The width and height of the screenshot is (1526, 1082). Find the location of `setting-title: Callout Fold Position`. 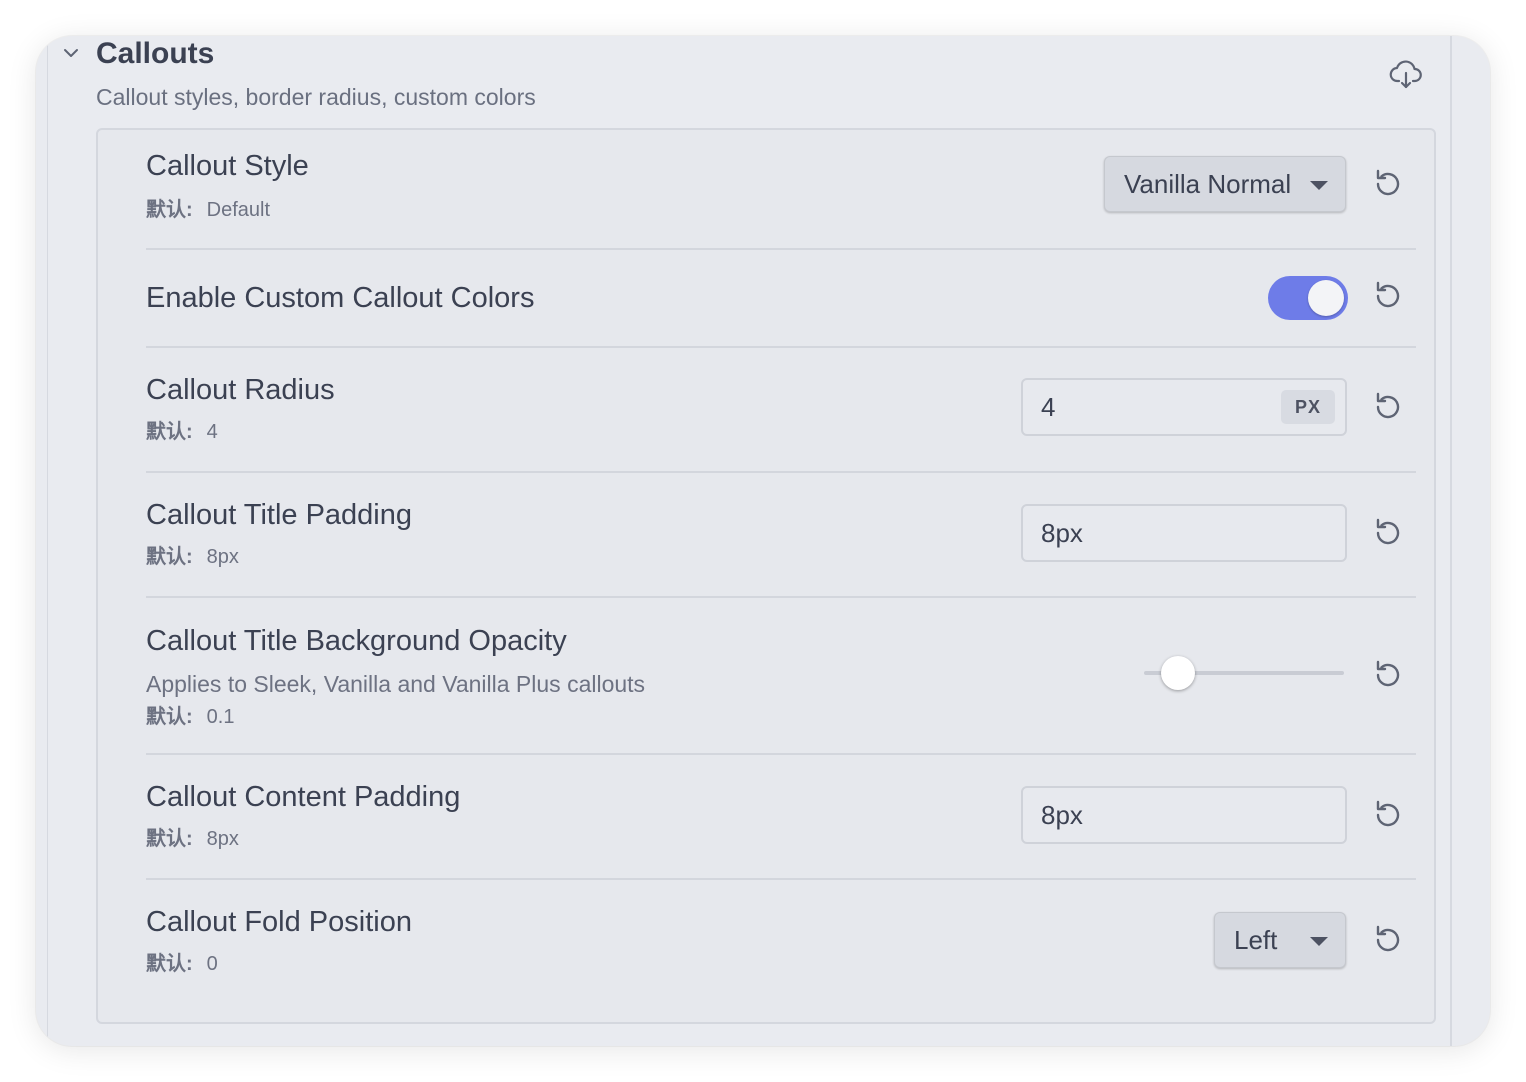

setting-title: Callout Fold Position is located at coordinates (279, 922).